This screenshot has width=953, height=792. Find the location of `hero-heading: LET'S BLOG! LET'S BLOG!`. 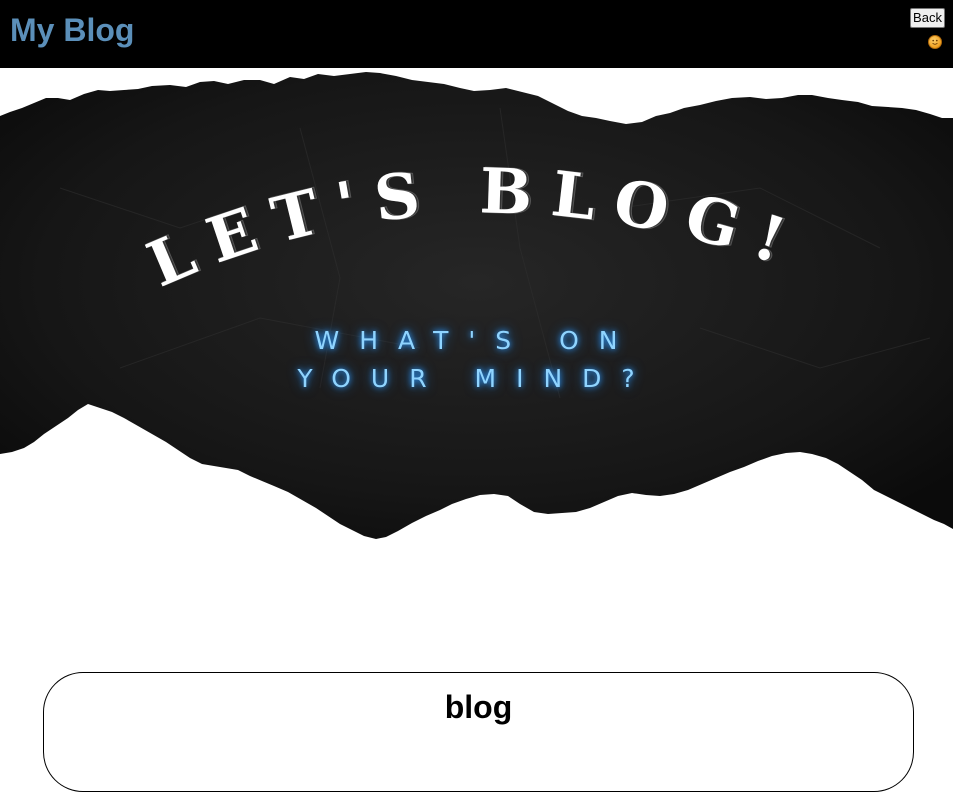

hero-heading: LET'S BLOG! LET'S BLOG! is located at coordinates (474, 227).